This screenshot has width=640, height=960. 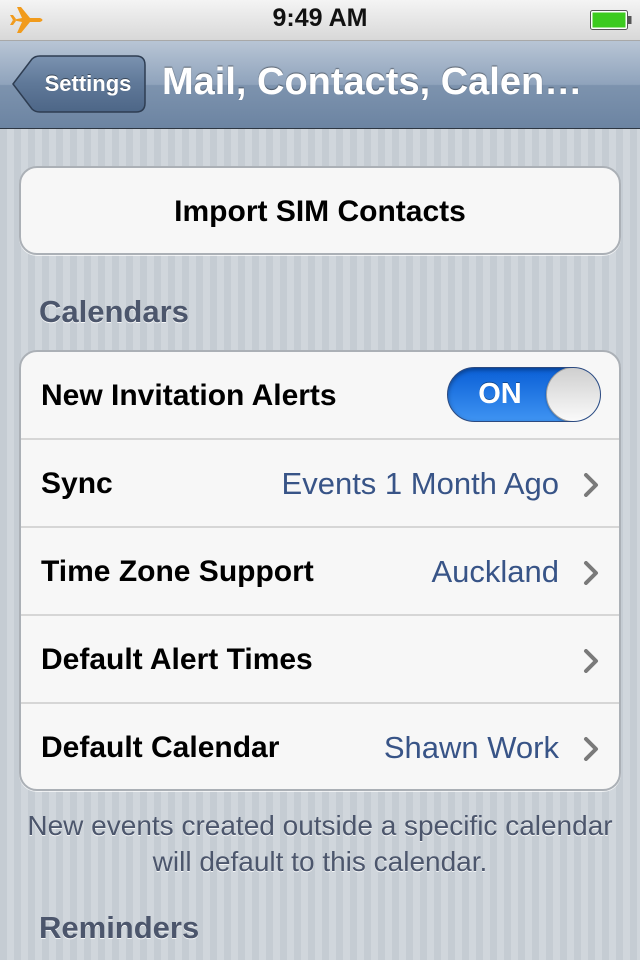 I want to click on row-label: Time Zone Support, so click(x=177, y=571).